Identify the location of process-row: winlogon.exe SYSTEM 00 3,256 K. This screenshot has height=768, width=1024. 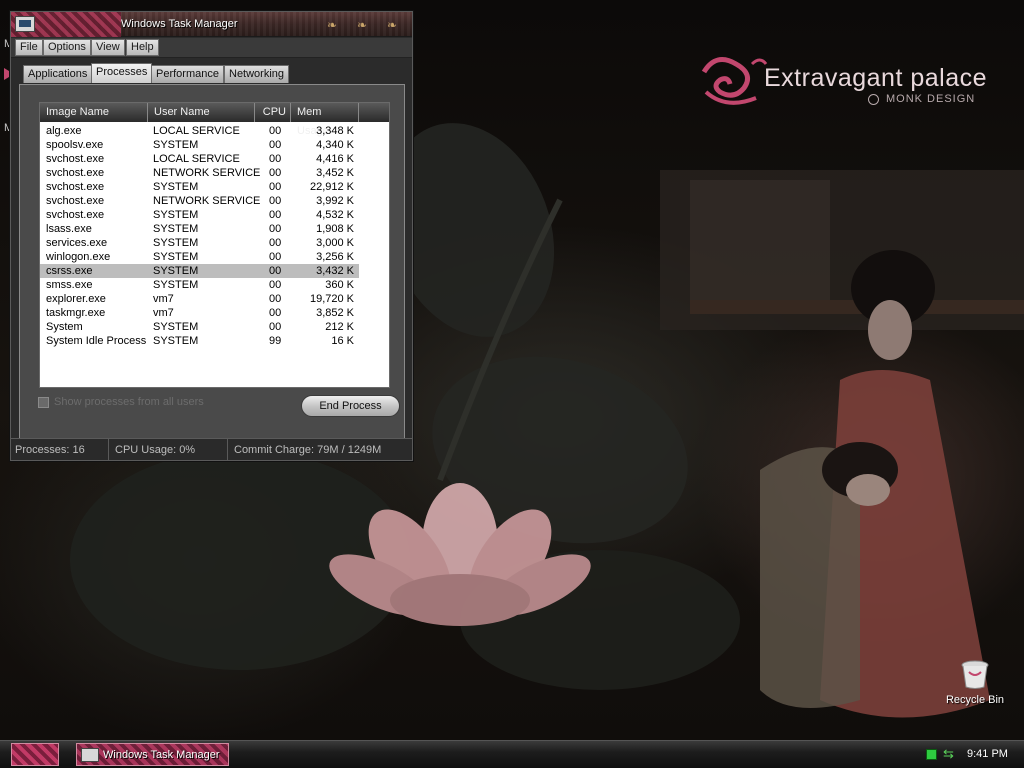
(199, 257).